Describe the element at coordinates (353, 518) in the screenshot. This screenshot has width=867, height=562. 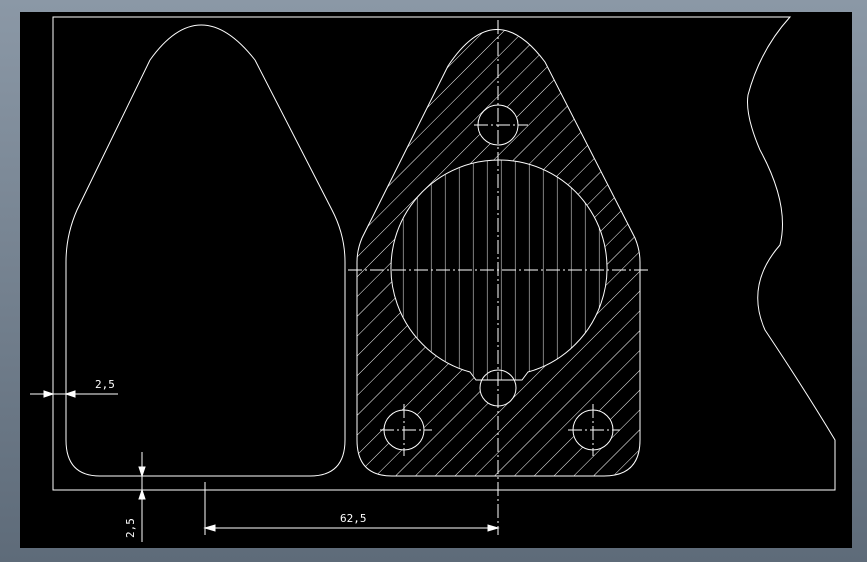
I see `dimension-center-offset-label: 62,5` at that location.